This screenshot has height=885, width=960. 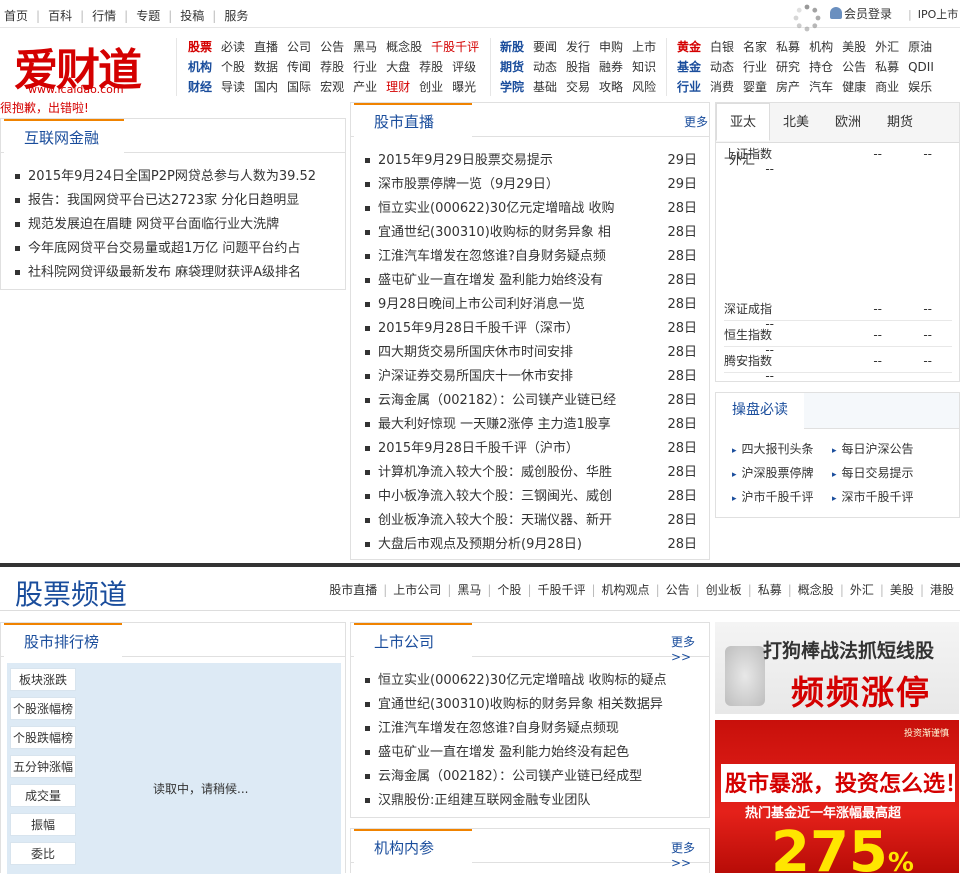 What do you see at coordinates (233, 47) in the screenshot?
I see `nav-link: 必读` at bounding box center [233, 47].